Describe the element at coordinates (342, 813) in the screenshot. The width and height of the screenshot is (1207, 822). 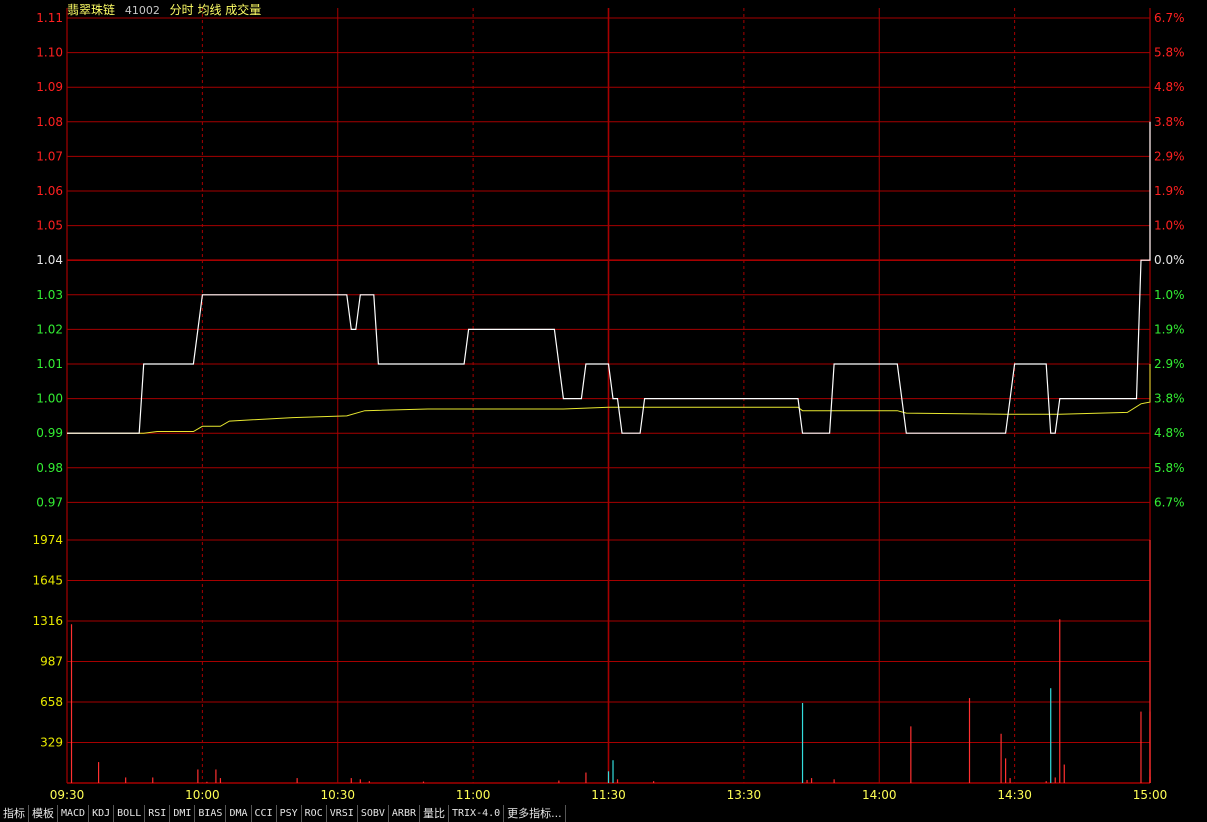
I see `indicator-tab: VRSI` at that location.